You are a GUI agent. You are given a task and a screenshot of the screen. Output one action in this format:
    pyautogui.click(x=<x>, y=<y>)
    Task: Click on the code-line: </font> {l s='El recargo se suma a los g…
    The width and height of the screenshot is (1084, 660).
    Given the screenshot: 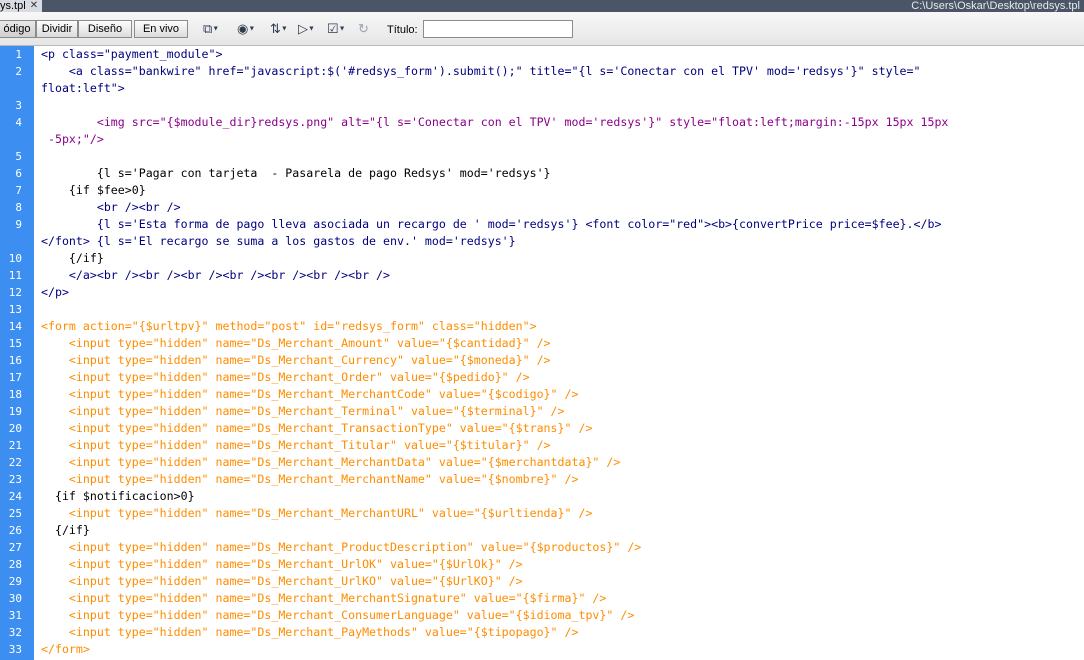 What is the action you would take?
    pyautogui.click(x=278, y=241)
    